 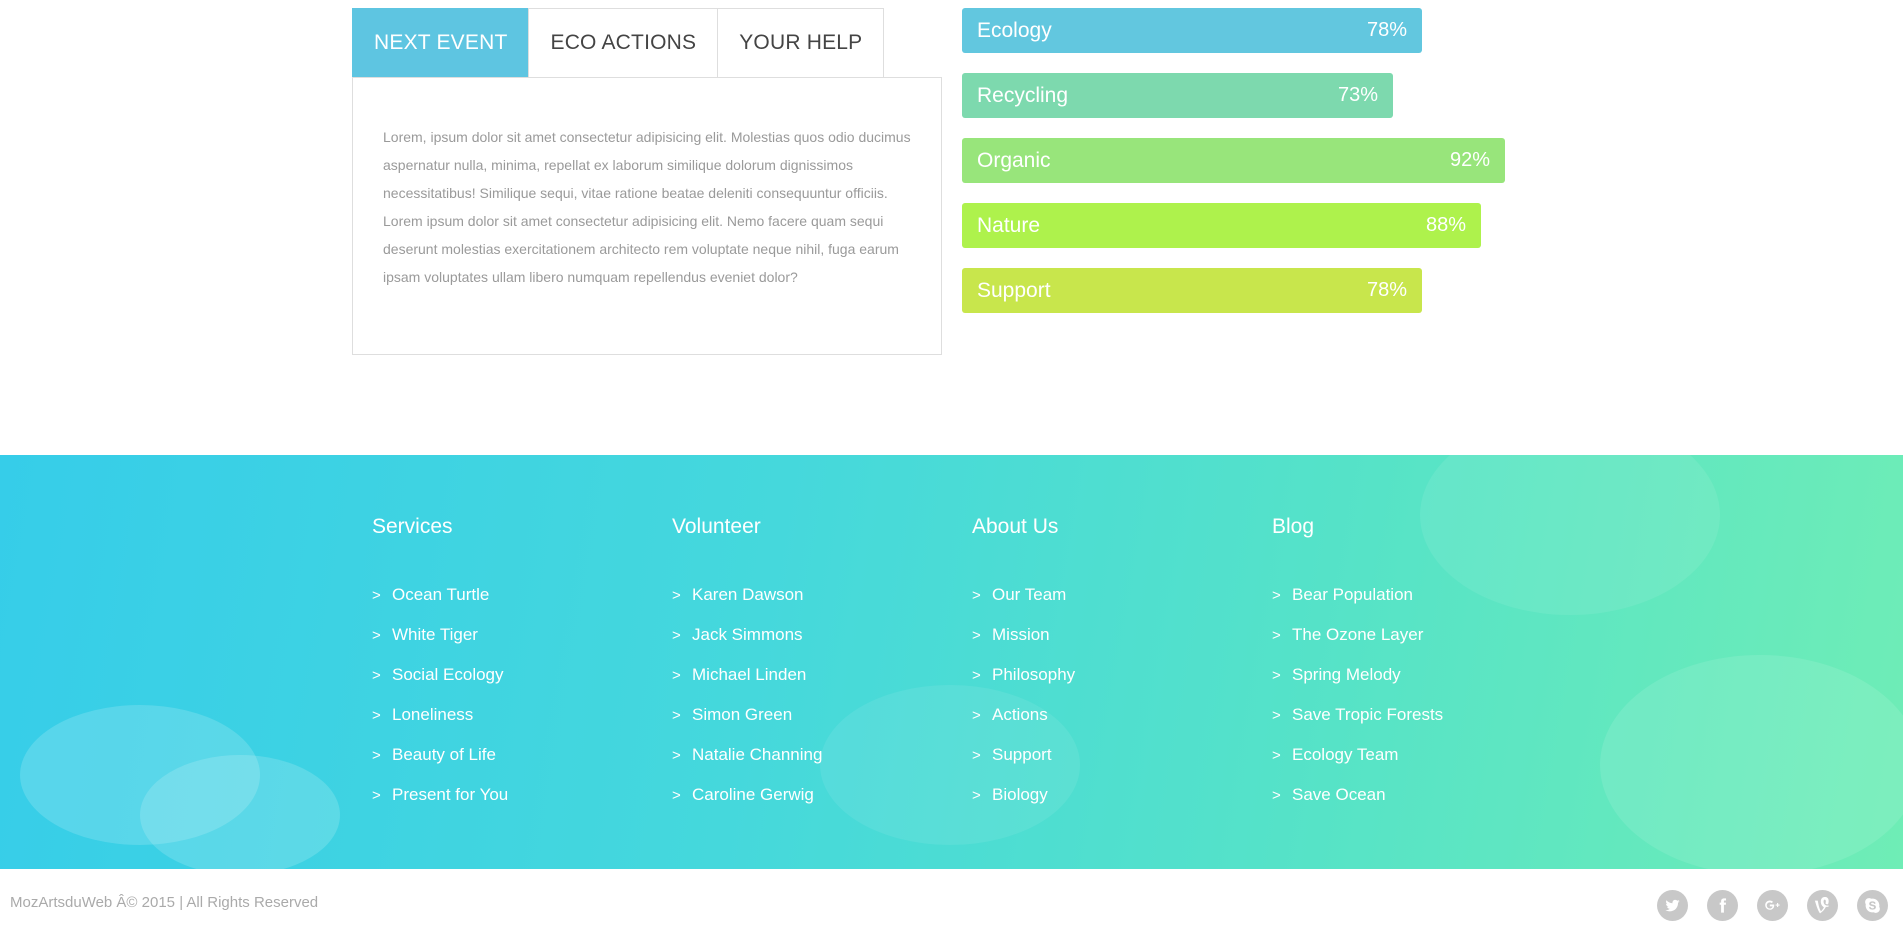 I want to click on footer-link: > Natalie Channing, so click(x=747, y=755).